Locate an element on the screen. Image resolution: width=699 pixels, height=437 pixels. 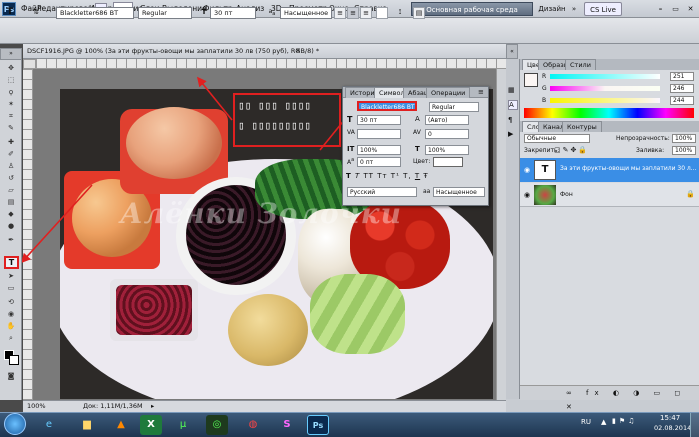
color-panel: Цвет Образцы Стили R 251 G 246 B 244 is located at coordinates (609, 90).